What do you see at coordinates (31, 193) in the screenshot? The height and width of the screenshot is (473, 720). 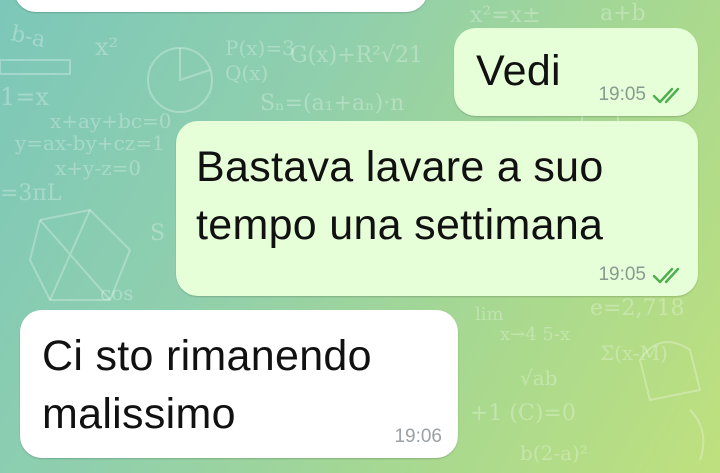 I see `svg-text: =3πL` at bounding box center [31, 193].